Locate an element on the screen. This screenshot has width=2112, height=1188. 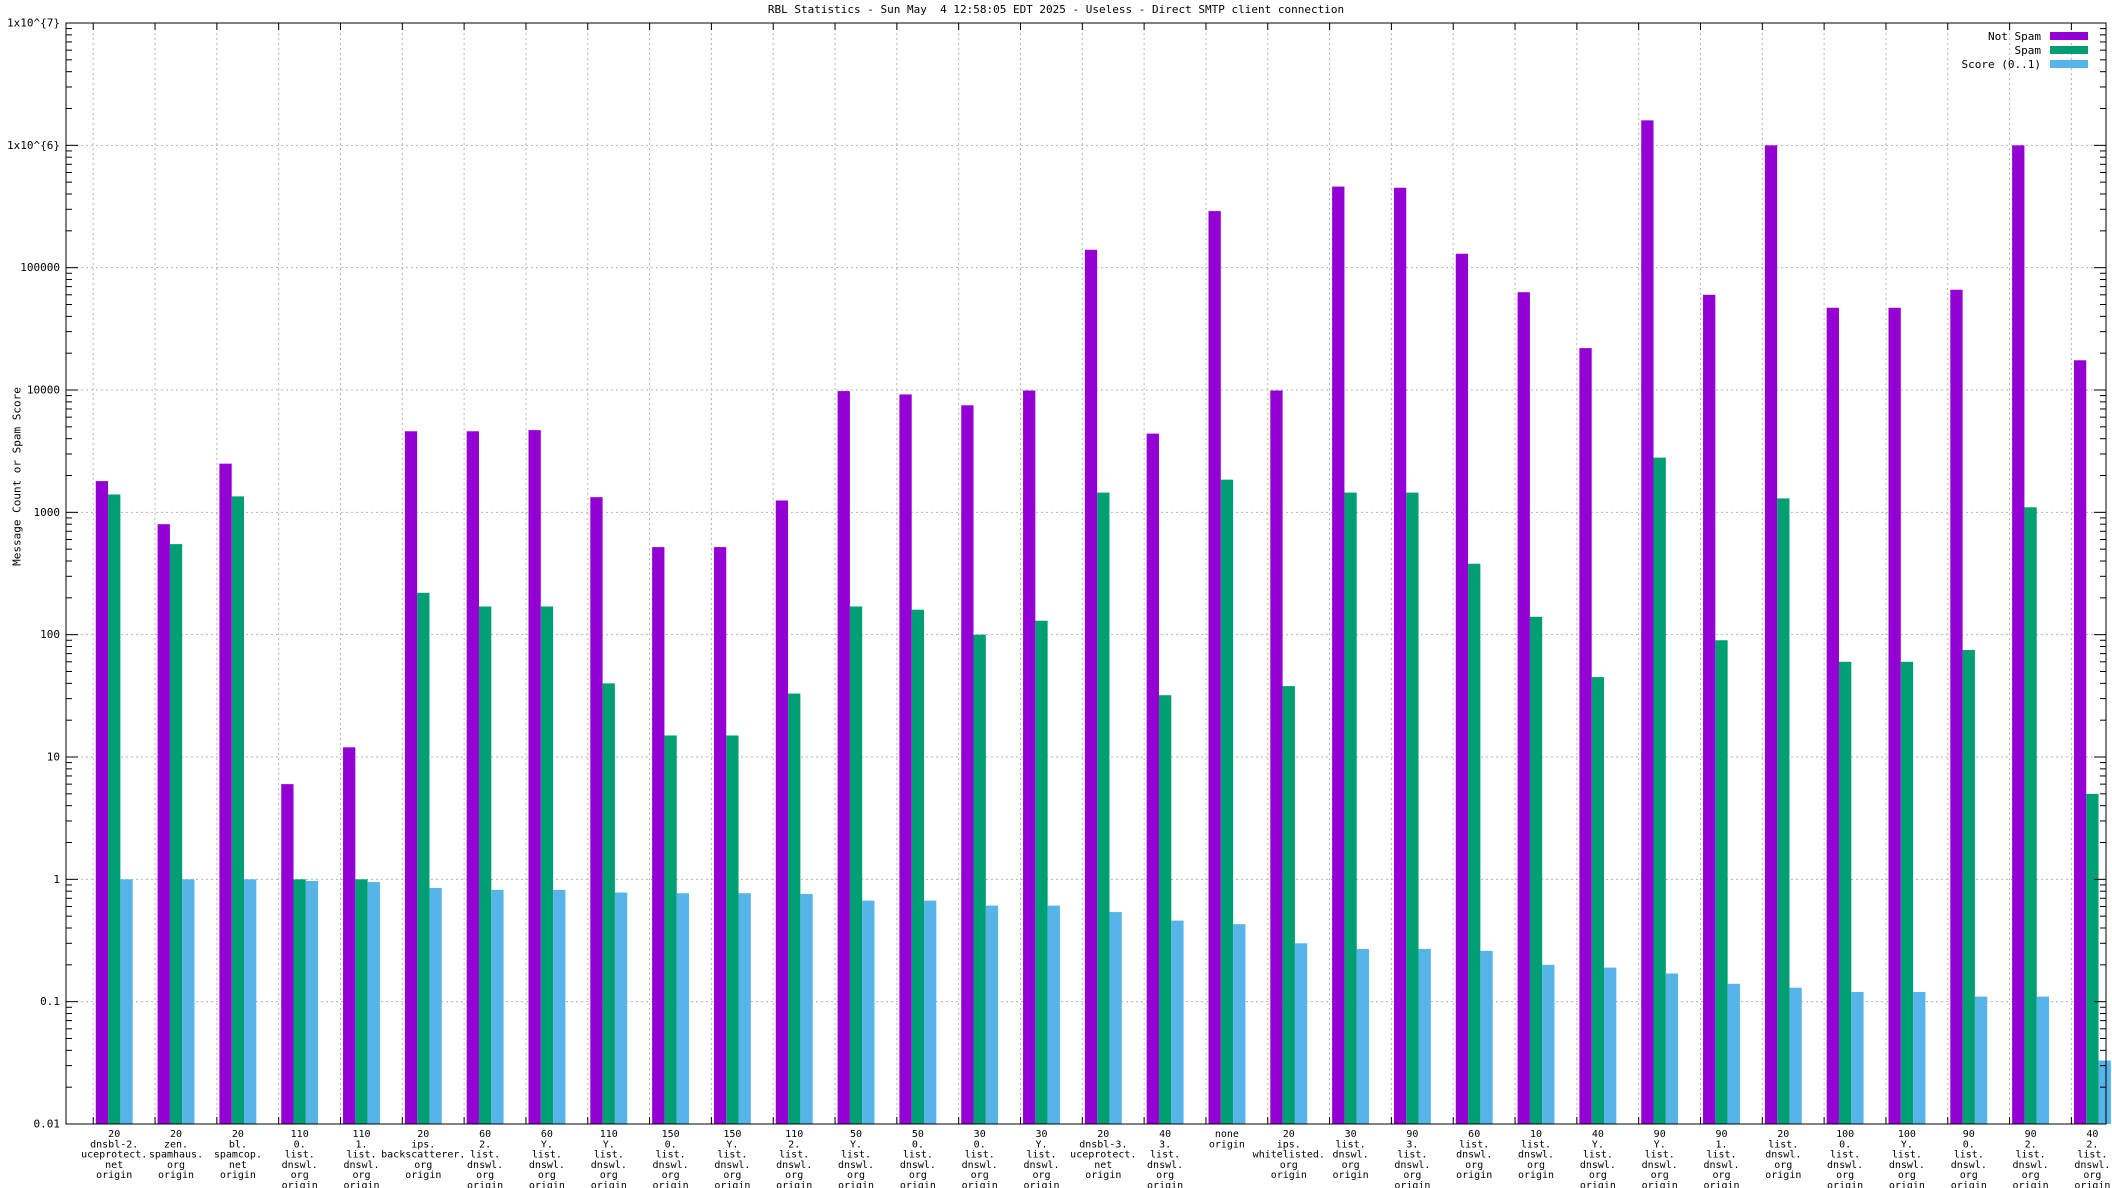
y-tick-label: 1x10^{7} is located at coordinates (33, 23).